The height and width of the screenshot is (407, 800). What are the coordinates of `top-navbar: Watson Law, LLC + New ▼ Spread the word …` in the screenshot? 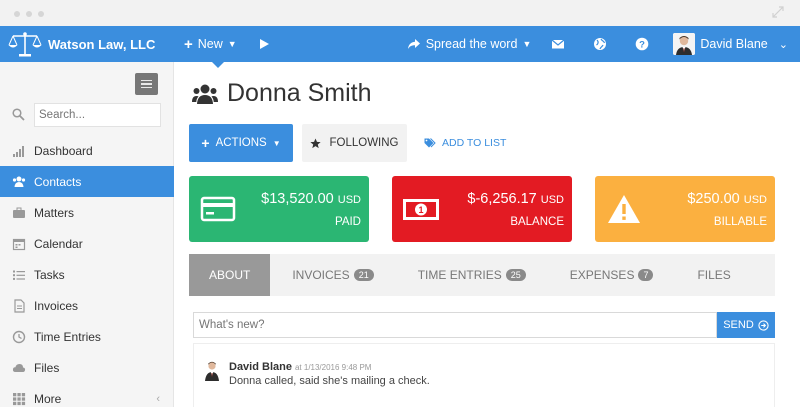 It's located at (400, 44).